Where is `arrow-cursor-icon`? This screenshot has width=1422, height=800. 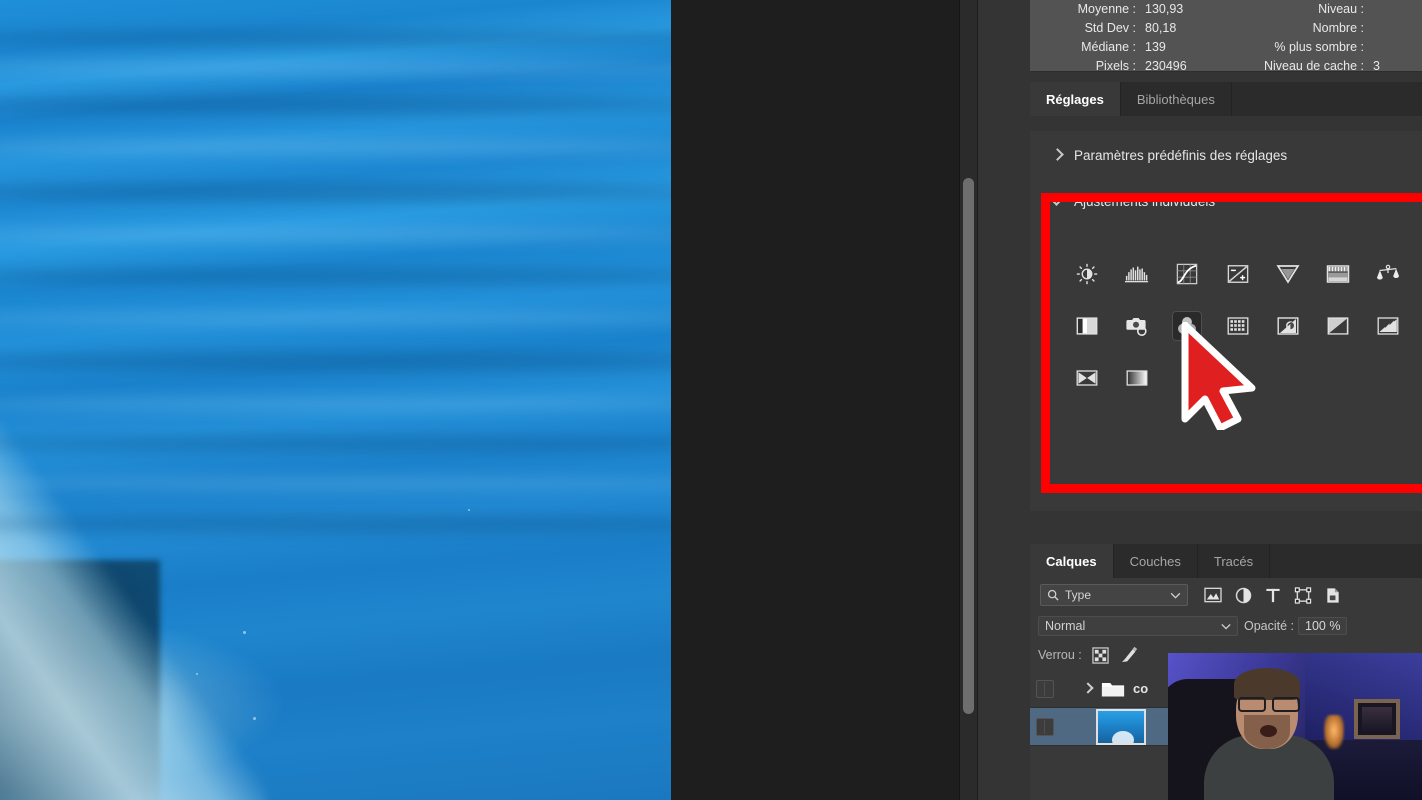
arrow-cursor-icon is located at coordinates (1218, 376).